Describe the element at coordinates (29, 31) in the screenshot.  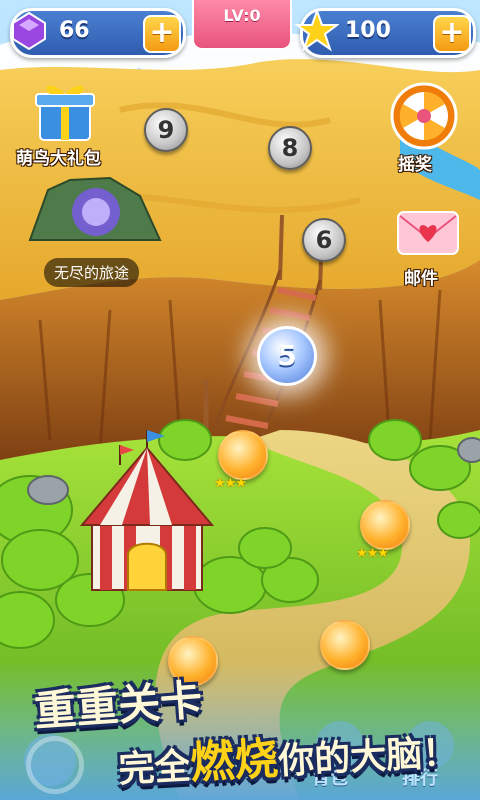
I see `gem-icon` at that location.